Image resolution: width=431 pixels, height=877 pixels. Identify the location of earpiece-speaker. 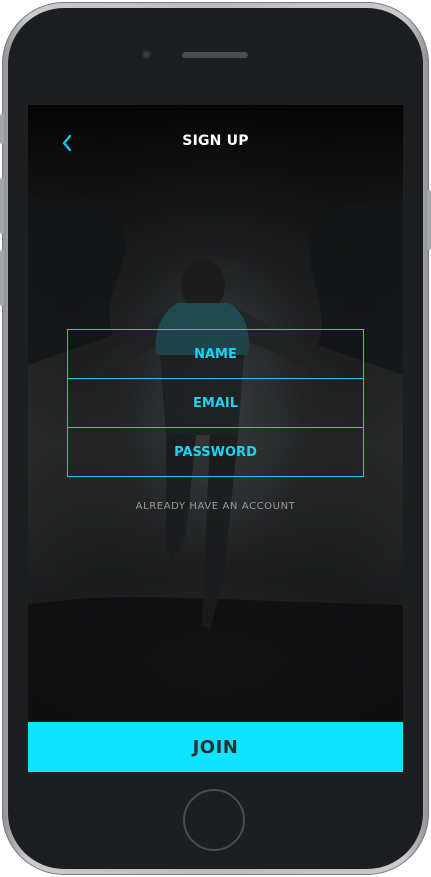
(215, 55).